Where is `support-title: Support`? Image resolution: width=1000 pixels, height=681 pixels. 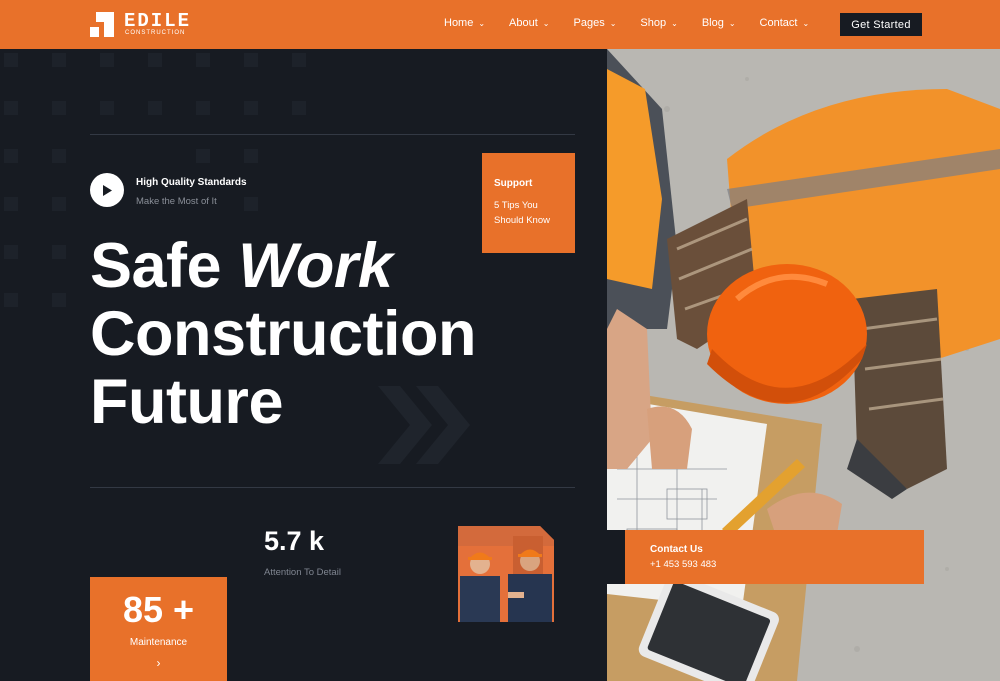 support-title: Support is located at coordinates (513, 183).